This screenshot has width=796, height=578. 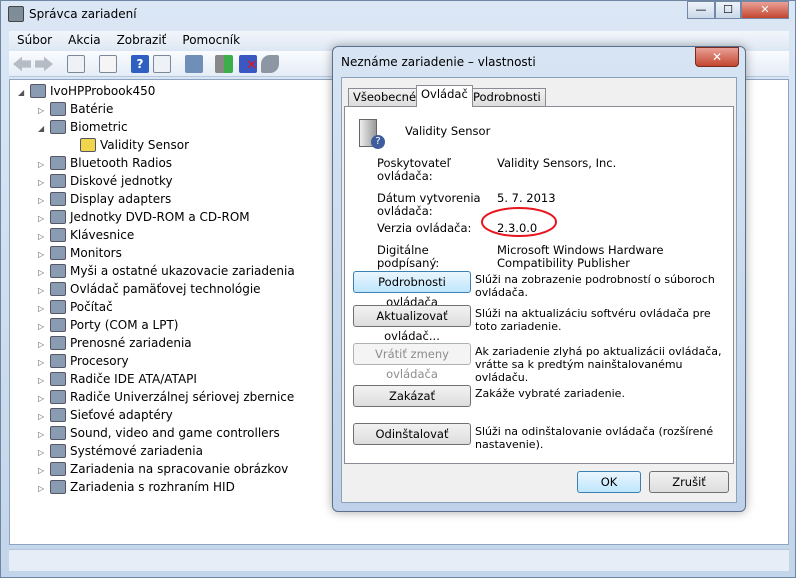 What do you see at coordinates (163, 469) in the screenshot?
I see `tree-item: ▷ Zariadenia na spracovanie obrázkov` at bounding box center [163, 469].